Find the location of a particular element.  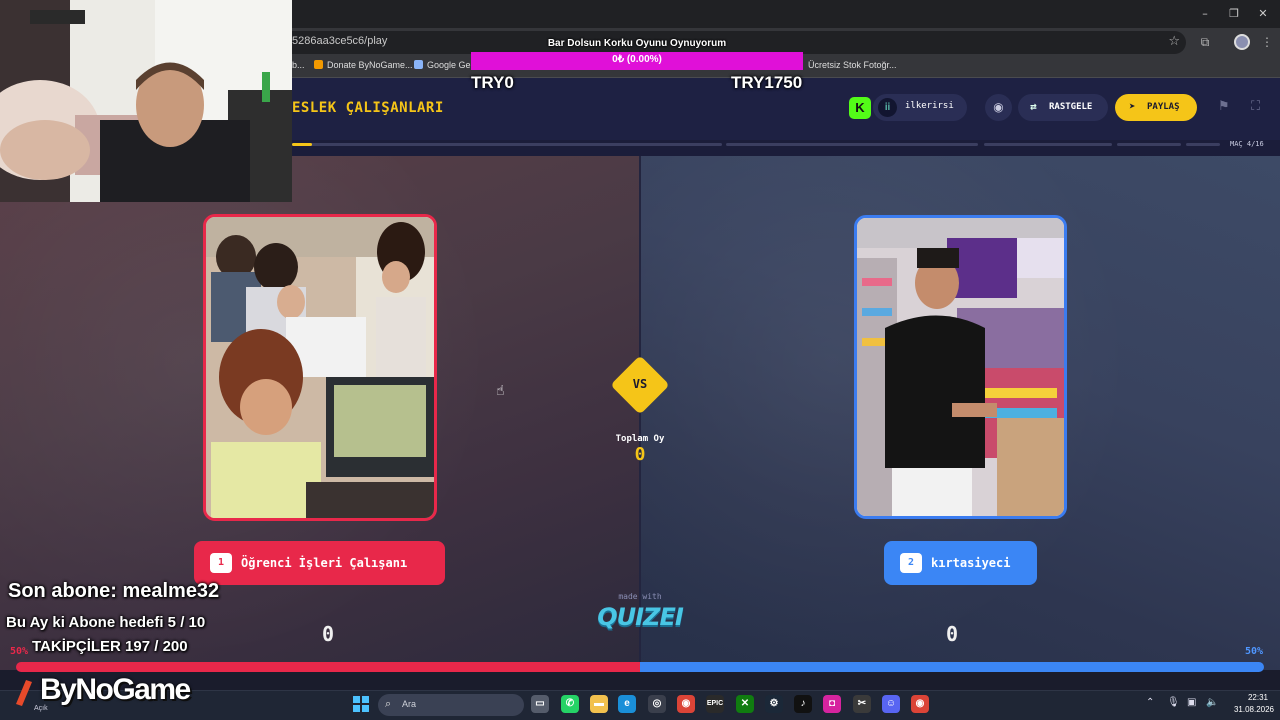

donation-progress-value: 0₺ (0.00%) is located at coordinates (637, 59).